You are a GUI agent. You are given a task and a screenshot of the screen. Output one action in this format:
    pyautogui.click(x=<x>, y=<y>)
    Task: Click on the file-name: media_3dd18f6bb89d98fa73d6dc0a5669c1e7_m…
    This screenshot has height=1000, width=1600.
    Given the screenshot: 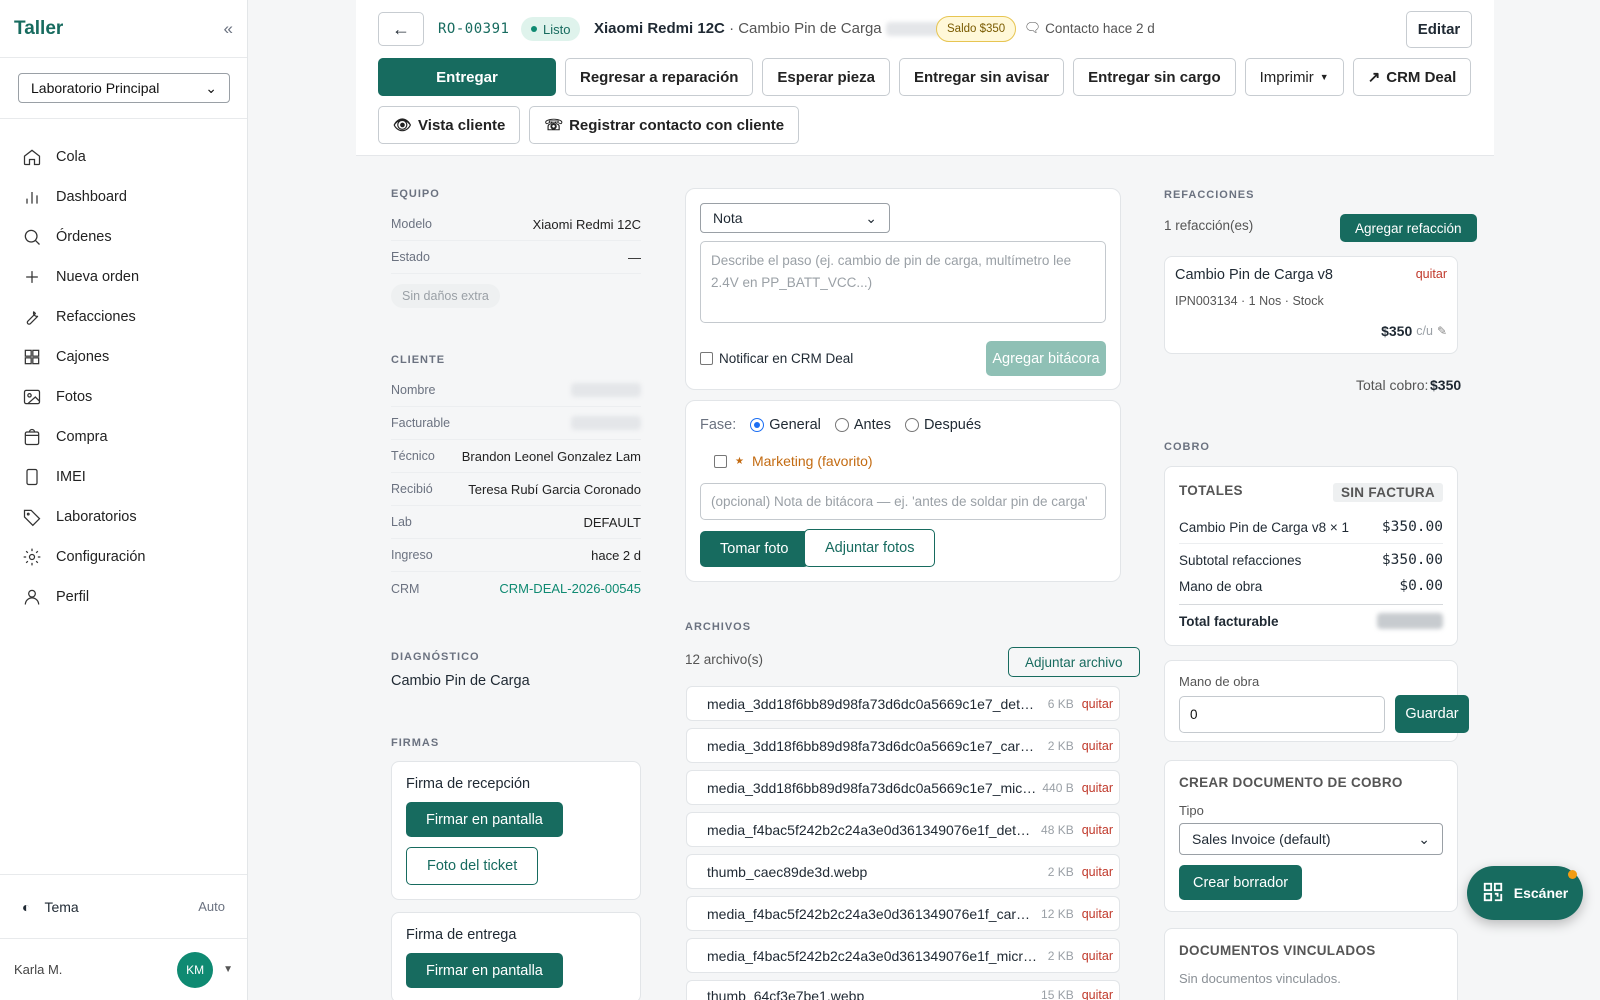 What is the action you would take?
    pyautogui.click(x=871, y=788)
    